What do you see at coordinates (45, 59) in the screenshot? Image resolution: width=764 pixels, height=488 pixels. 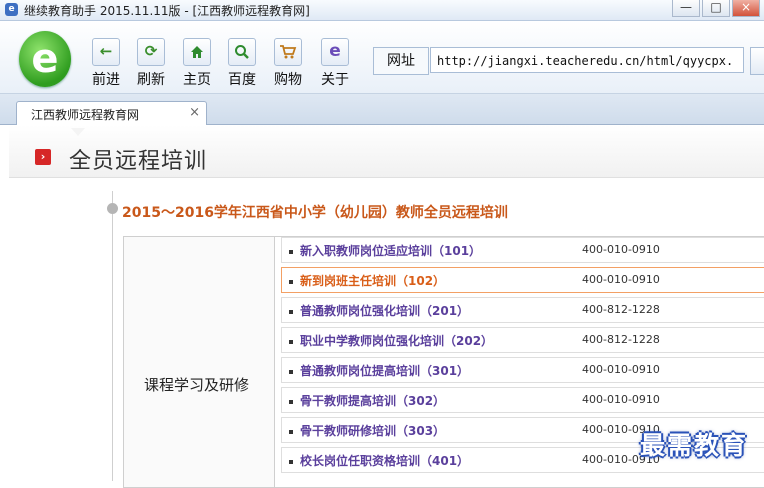 I see `app-logo: e` at bounding box center [45, 59].